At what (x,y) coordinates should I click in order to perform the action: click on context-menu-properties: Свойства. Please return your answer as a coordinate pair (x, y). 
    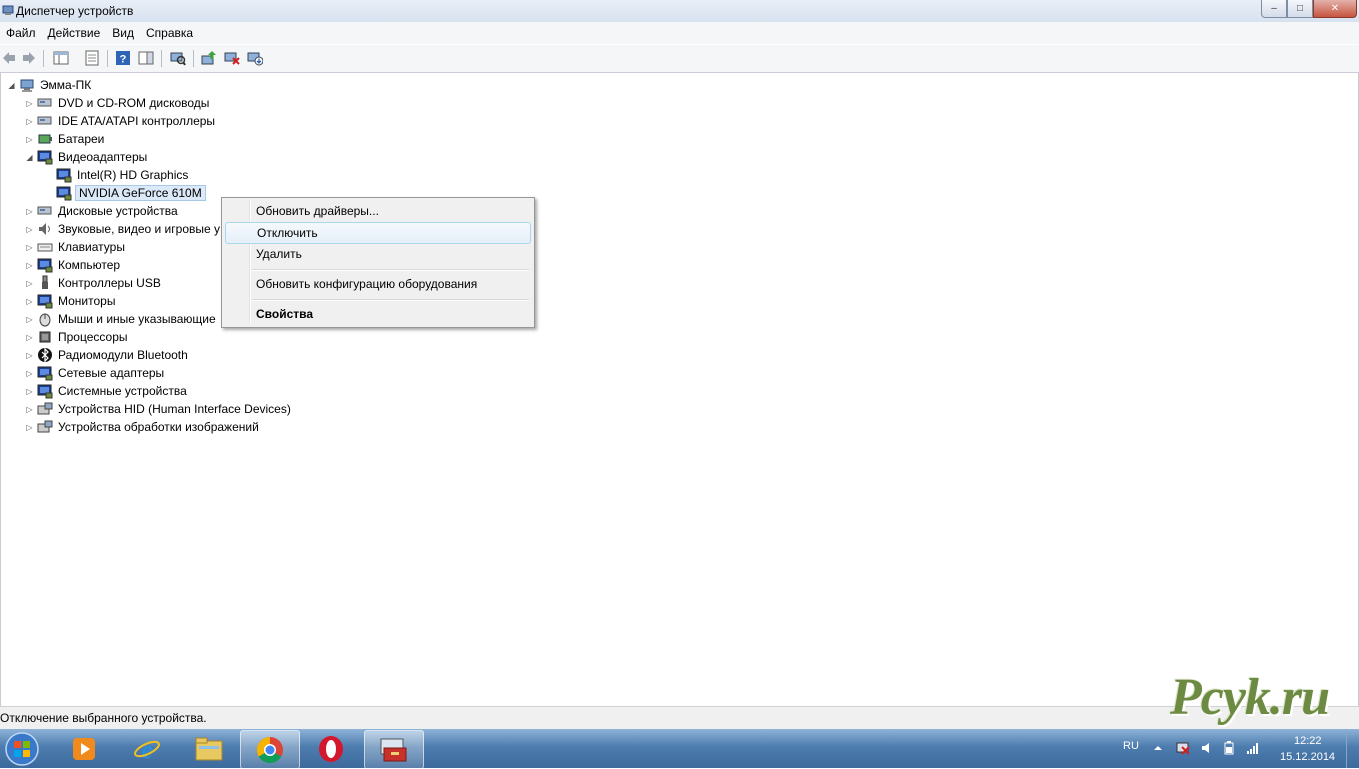
    Looking at the image, I should click on (377, 314).